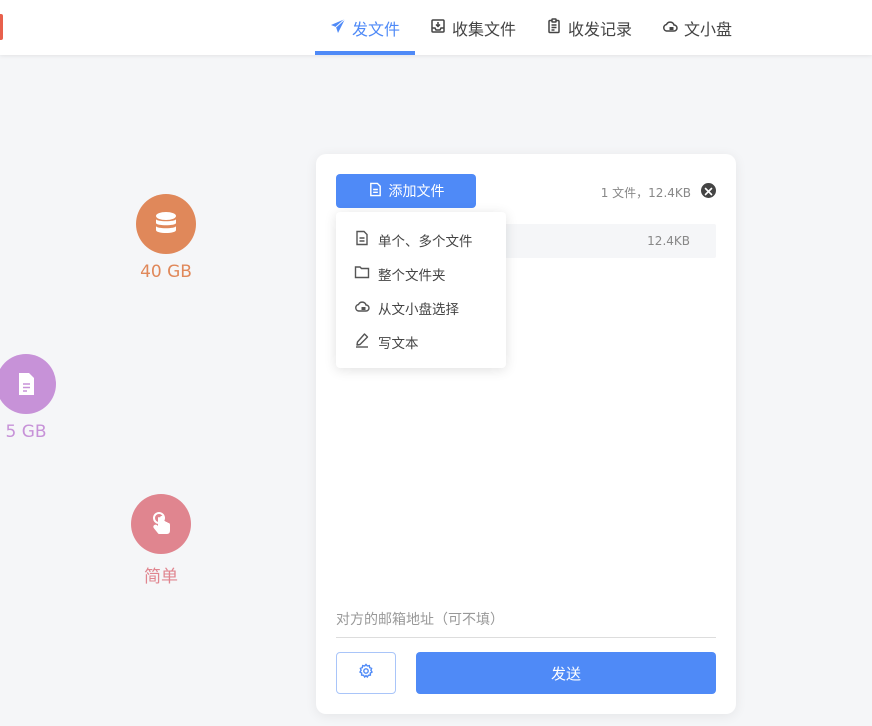  What do you see at coordinates (554, 27) in the screenshot?
I see `clipboard-icon` at bounding box center [554, 27].